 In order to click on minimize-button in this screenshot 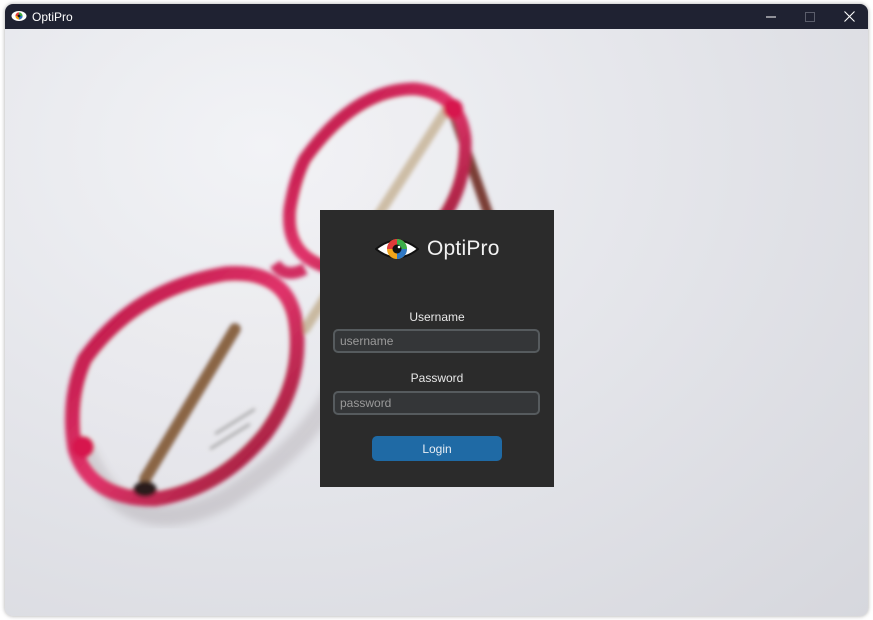, I will do `click(771, 16)`.